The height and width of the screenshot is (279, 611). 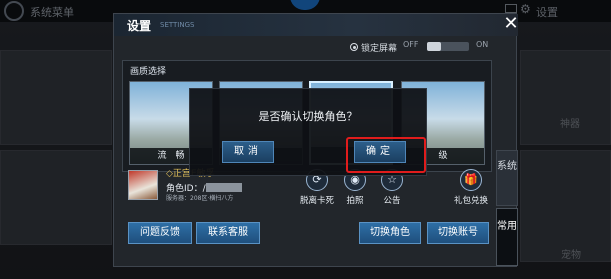 I want to click on toggle-off-label: OFF, so click(x=411, y=44).